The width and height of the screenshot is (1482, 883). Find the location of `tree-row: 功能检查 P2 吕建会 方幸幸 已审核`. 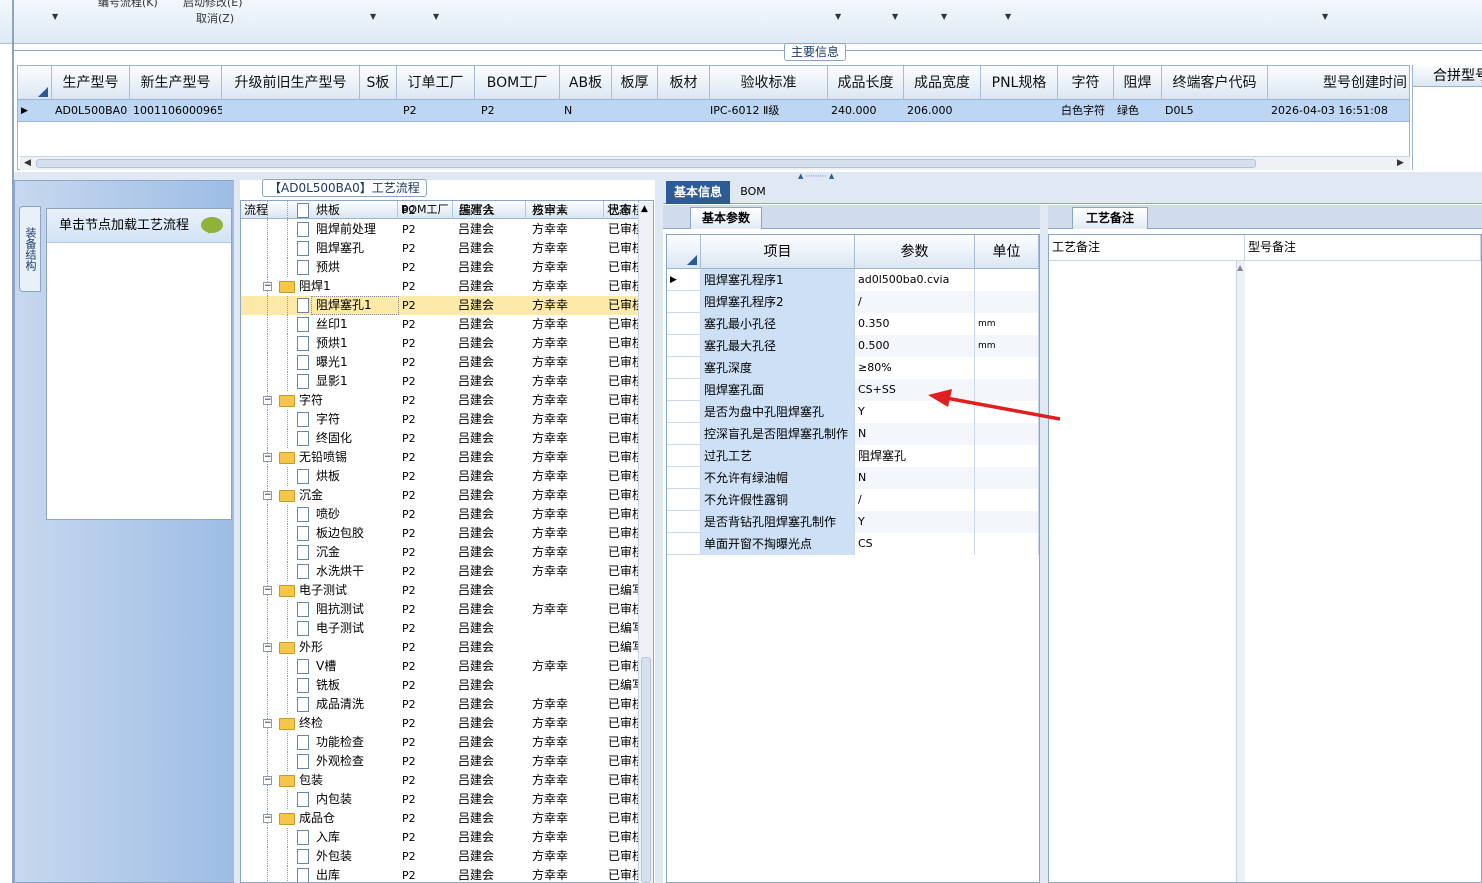

tree-row: 功能检查 P2 吕建会 方幸幸 已审核 is located at coordinates (440, 742).